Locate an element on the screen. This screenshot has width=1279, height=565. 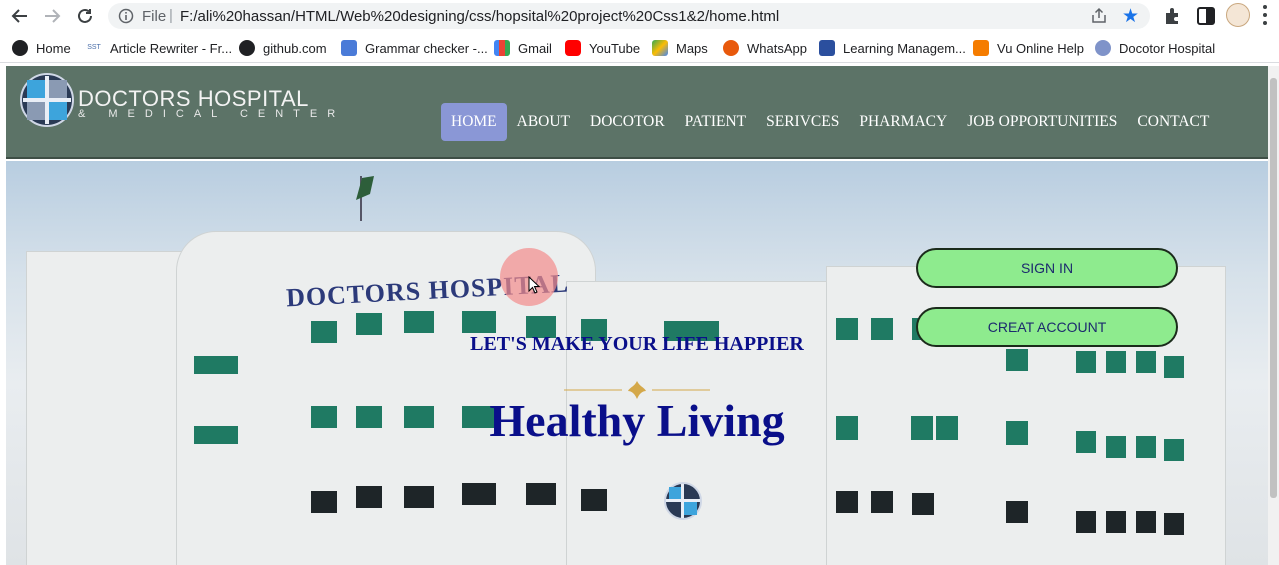
bookmark-label: WhatsApp is located at coordinates (777, 48).